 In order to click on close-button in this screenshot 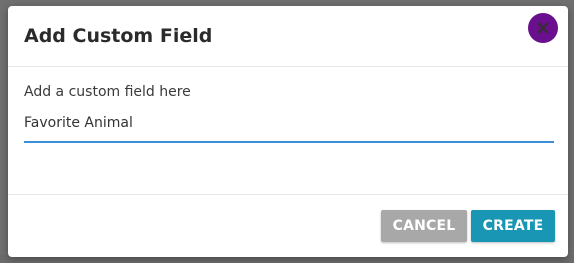, I will do `click(543, 28)`.